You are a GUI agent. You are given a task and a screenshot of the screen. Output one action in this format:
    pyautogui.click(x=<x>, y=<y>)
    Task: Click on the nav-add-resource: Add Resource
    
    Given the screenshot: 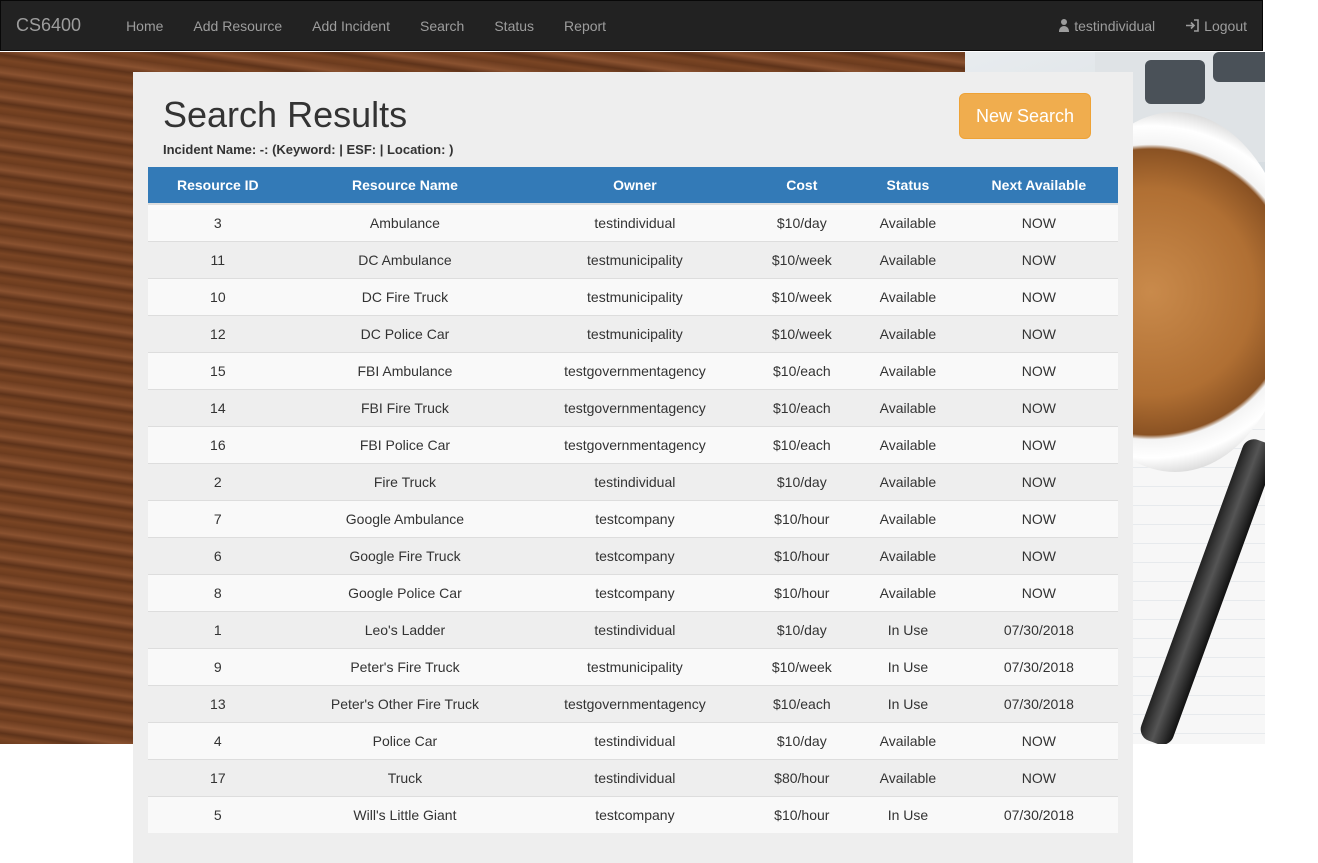 What is the action you would take?
    pyautogui.click(x=237, y=26)
    